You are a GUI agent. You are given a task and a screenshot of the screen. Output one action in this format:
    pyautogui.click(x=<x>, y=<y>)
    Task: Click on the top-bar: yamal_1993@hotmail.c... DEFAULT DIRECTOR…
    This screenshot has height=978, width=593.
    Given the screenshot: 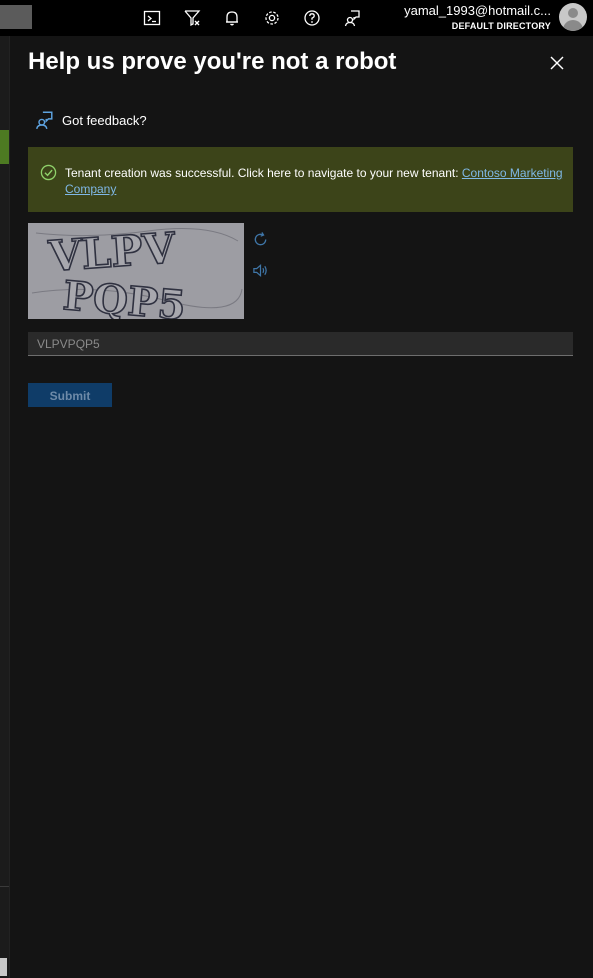 What is the action you would take?
    pyautogui.click(x=296, y=18)
    